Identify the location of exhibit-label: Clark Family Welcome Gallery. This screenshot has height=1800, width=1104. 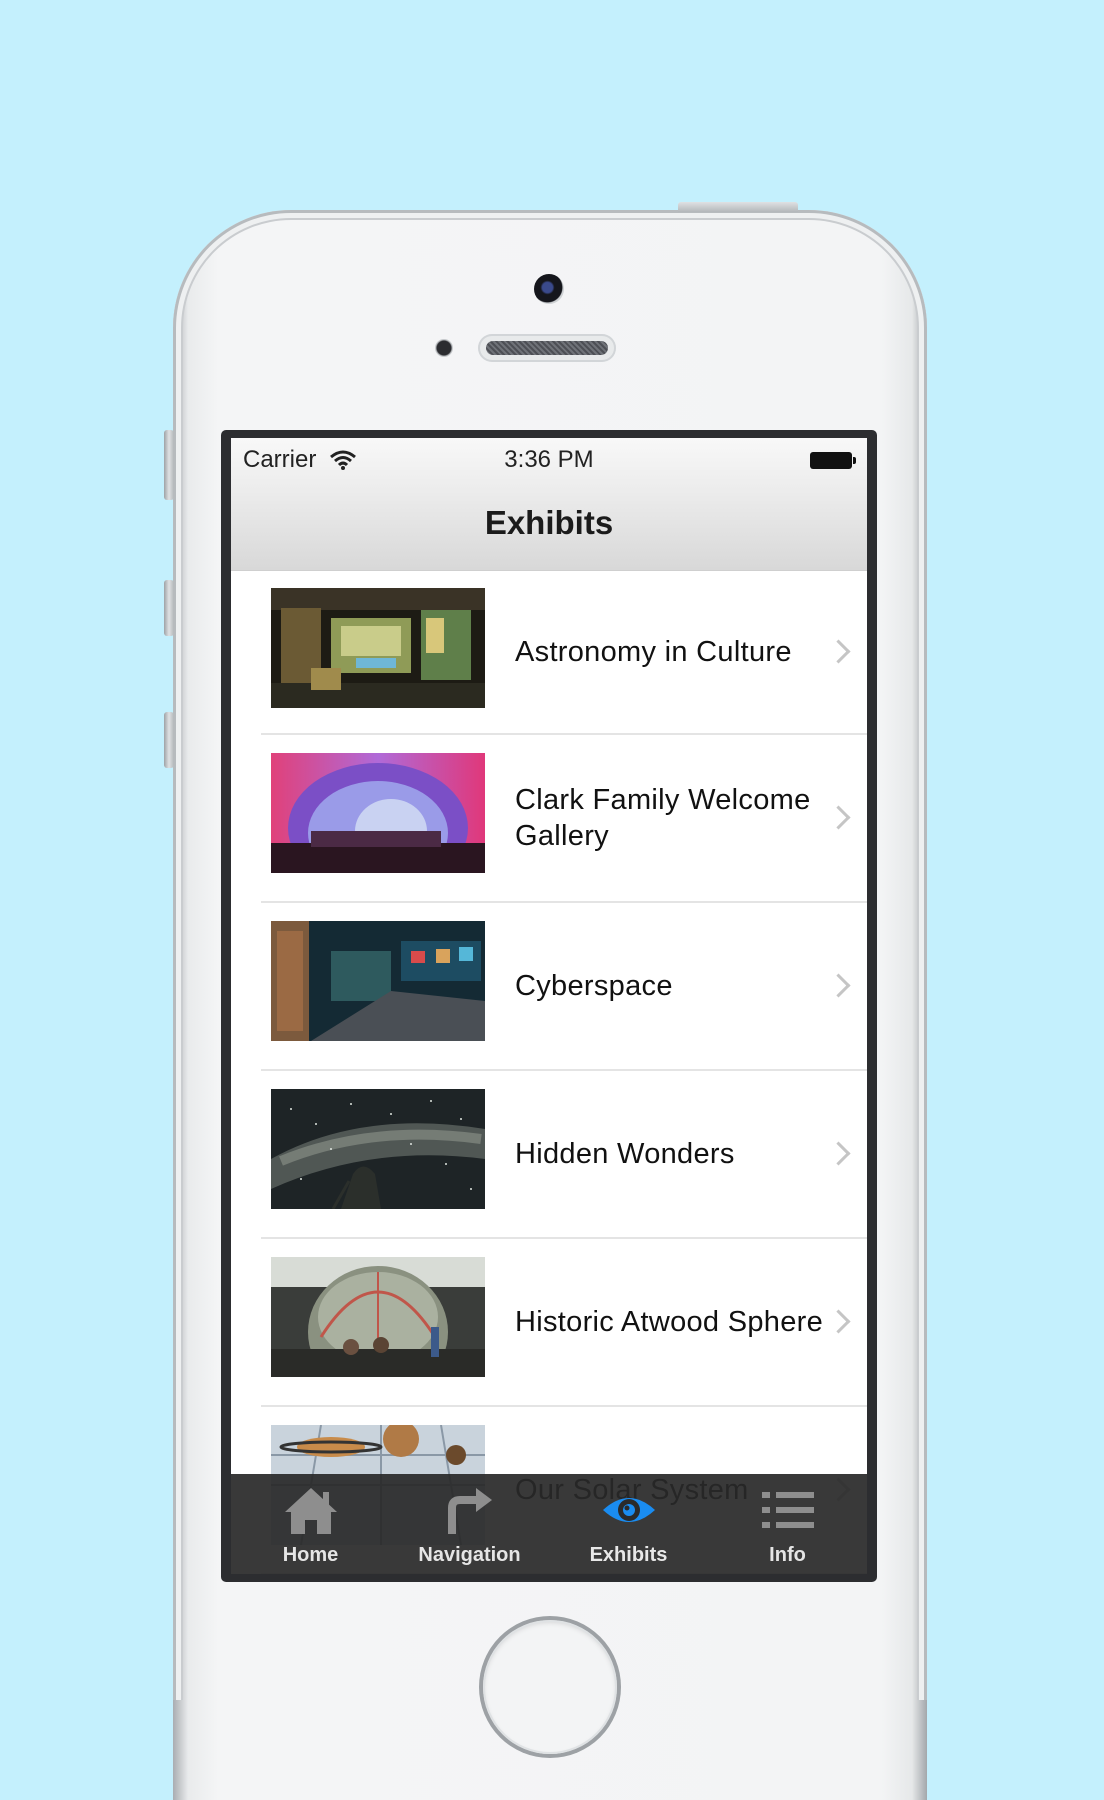
(663, 818).